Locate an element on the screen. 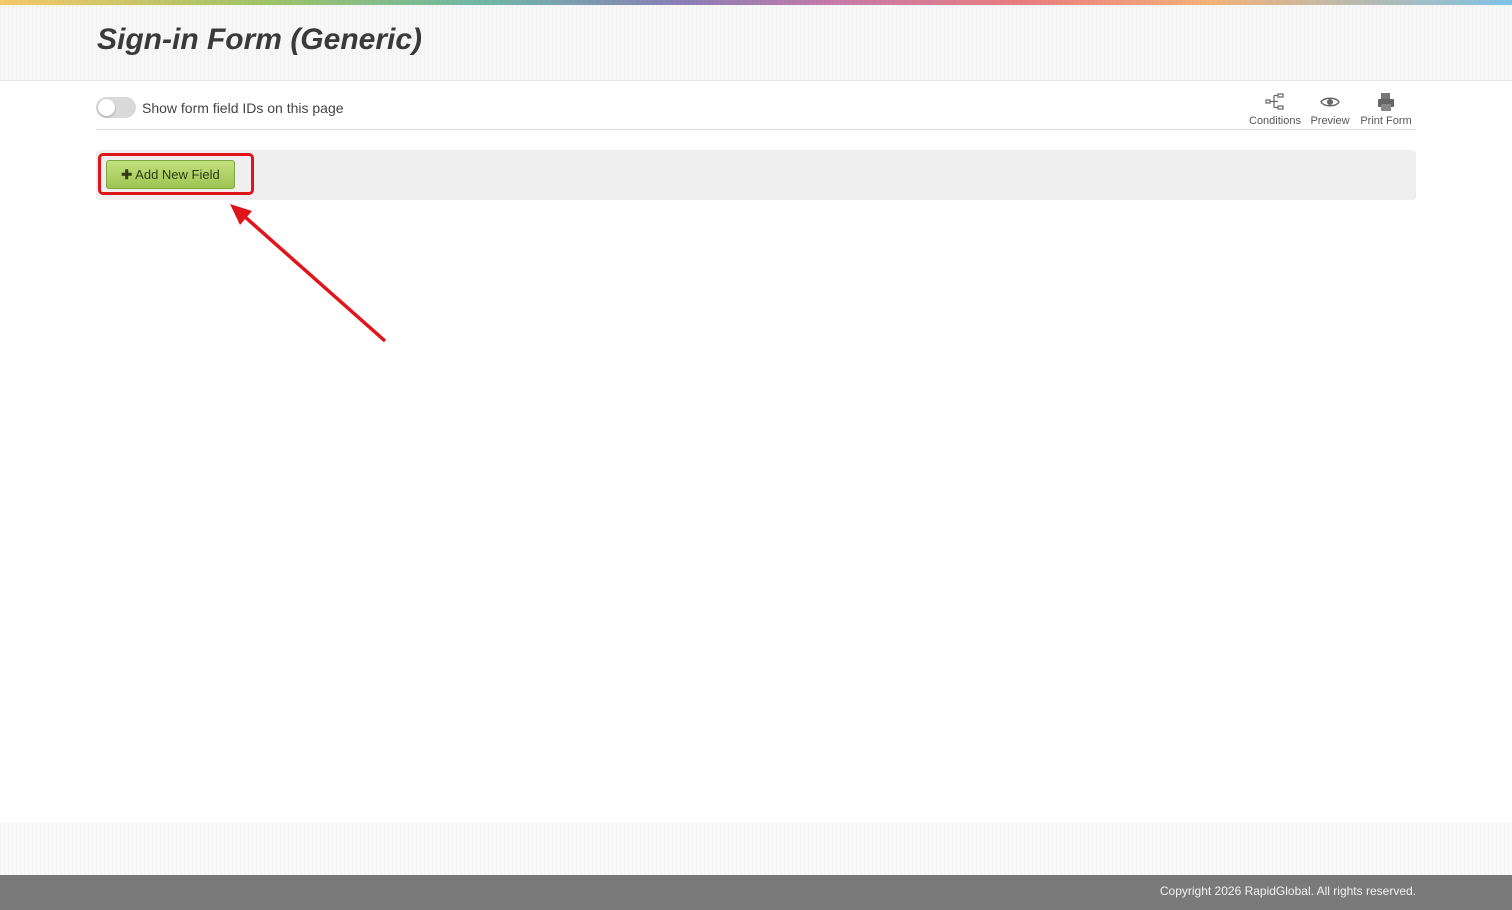 The image size is (1512, 910). show-field-ids-label: Show form field IDs on this page is located at coordinates (243, 108).